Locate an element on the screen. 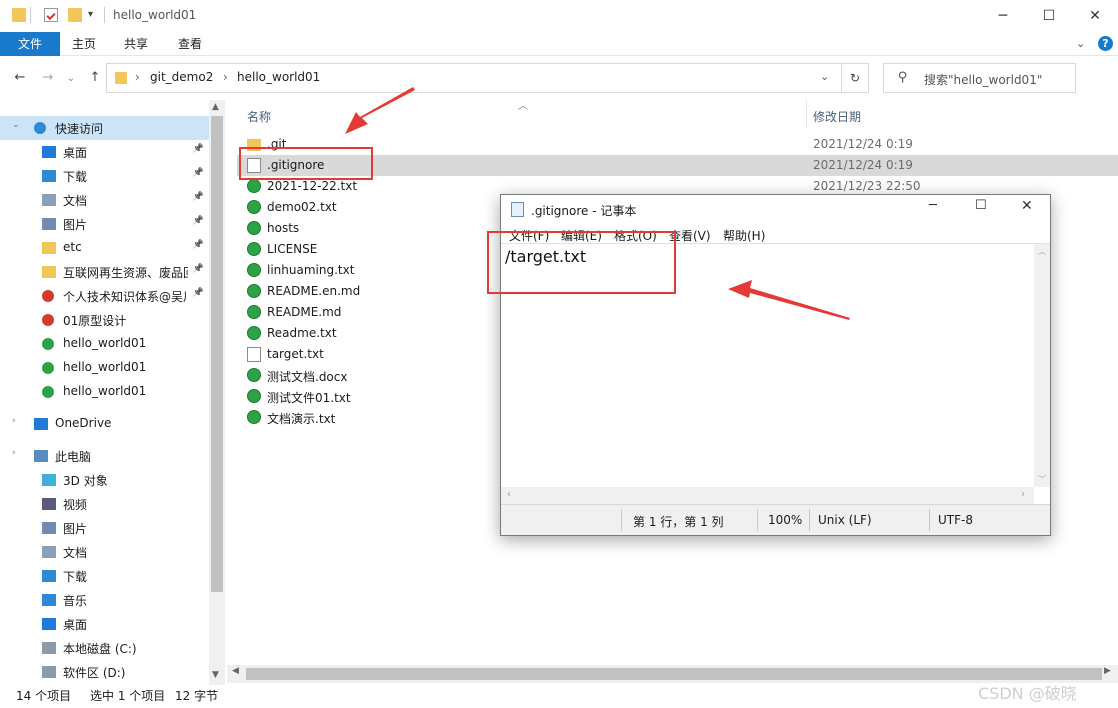  arrow-to-gitignore is located at coordinates (380, 110).